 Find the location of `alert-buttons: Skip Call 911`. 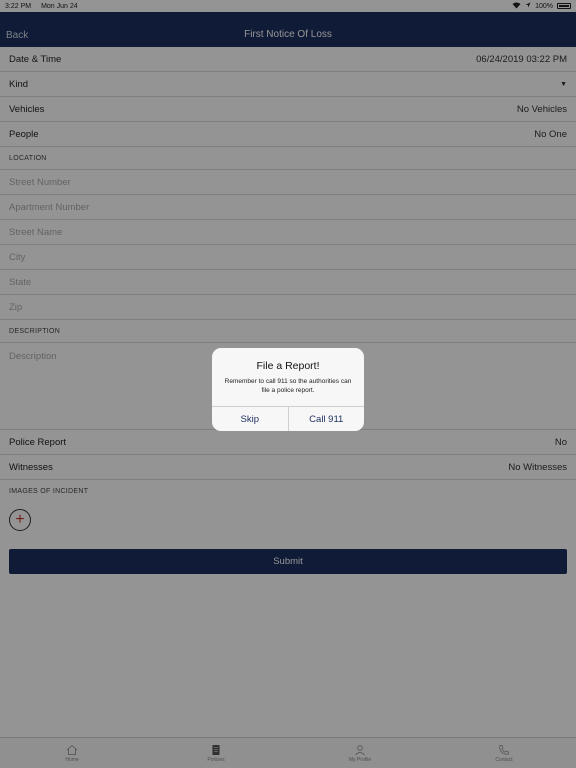

alert-buttons: Skip Call 911 is located at coordinates (288, 418).